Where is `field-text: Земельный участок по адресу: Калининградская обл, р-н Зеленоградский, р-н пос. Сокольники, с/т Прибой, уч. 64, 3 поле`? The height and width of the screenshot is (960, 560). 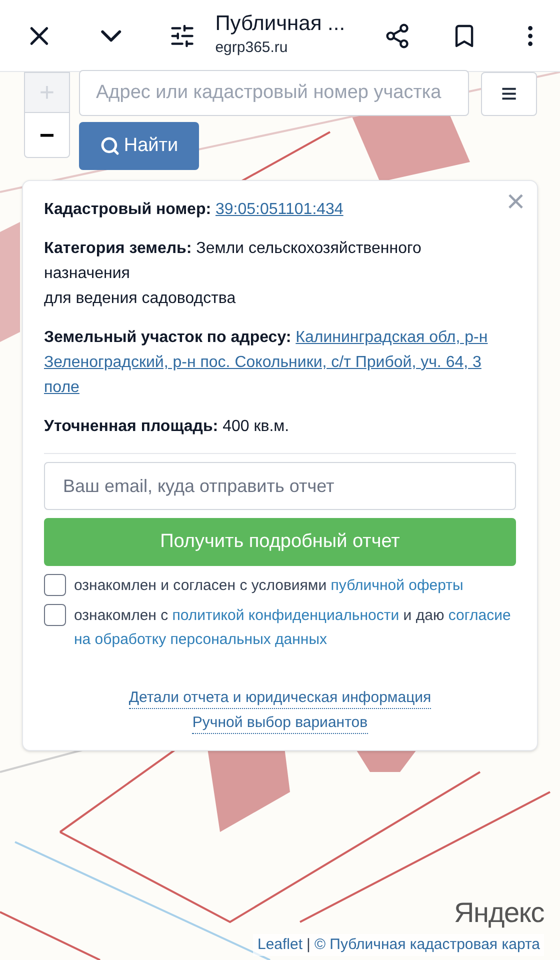 field-text: Земельный участок по адресу: Калининградская обл, р-н Зеленоградский, р-н пос. Сокольники, с/т Прибой, уч. 64, 3 поле is located at coordinates (266, 363).